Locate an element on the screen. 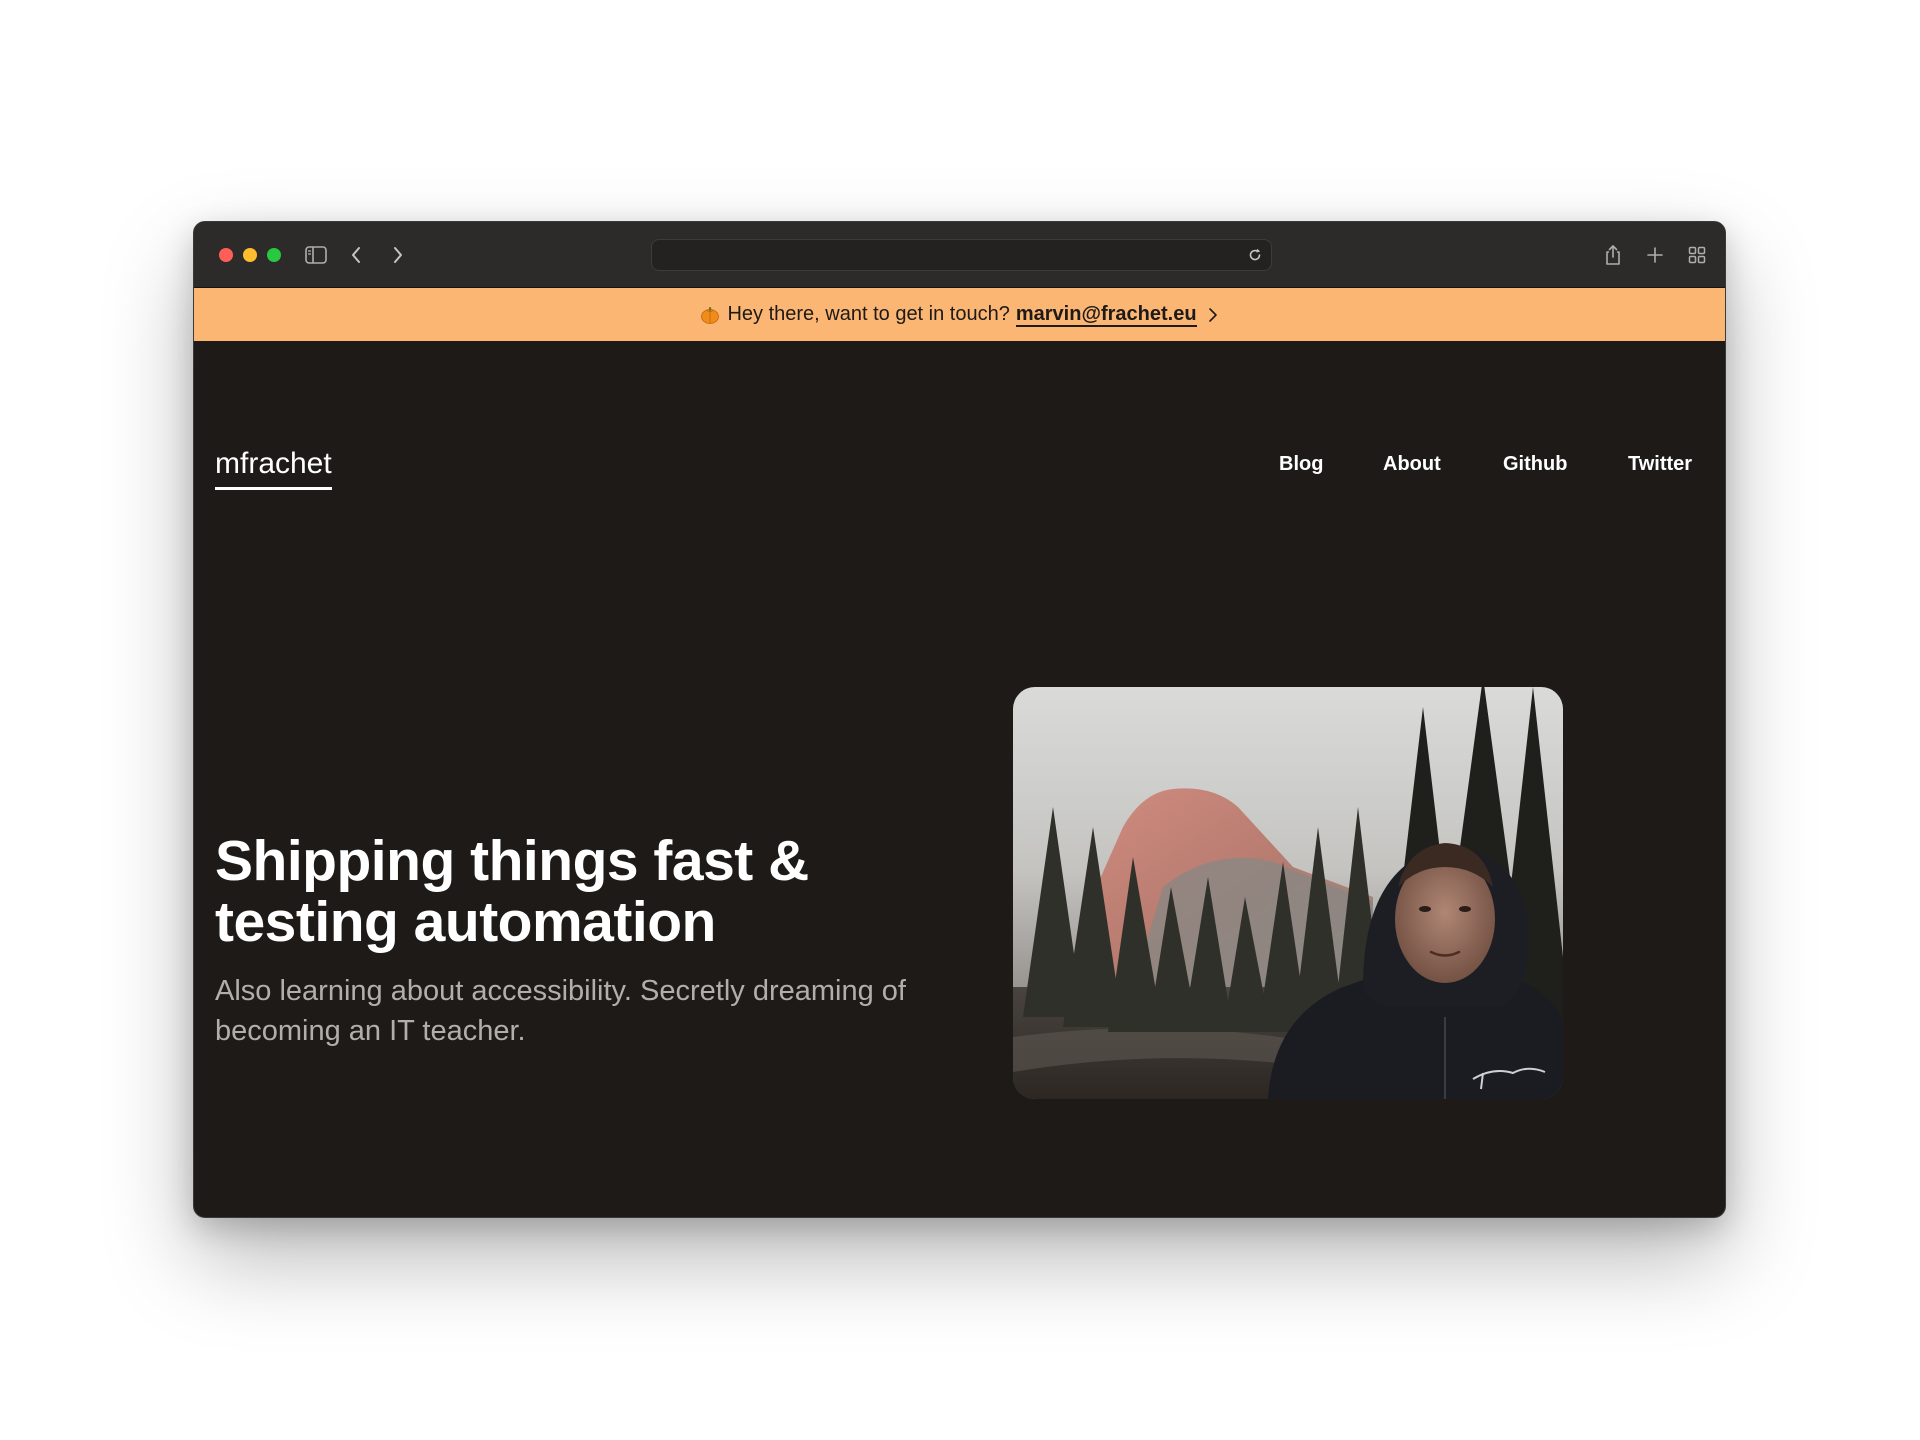 This screenshot has height=1440, width=1920. hero-photo is located at coordinates (1288, 893).